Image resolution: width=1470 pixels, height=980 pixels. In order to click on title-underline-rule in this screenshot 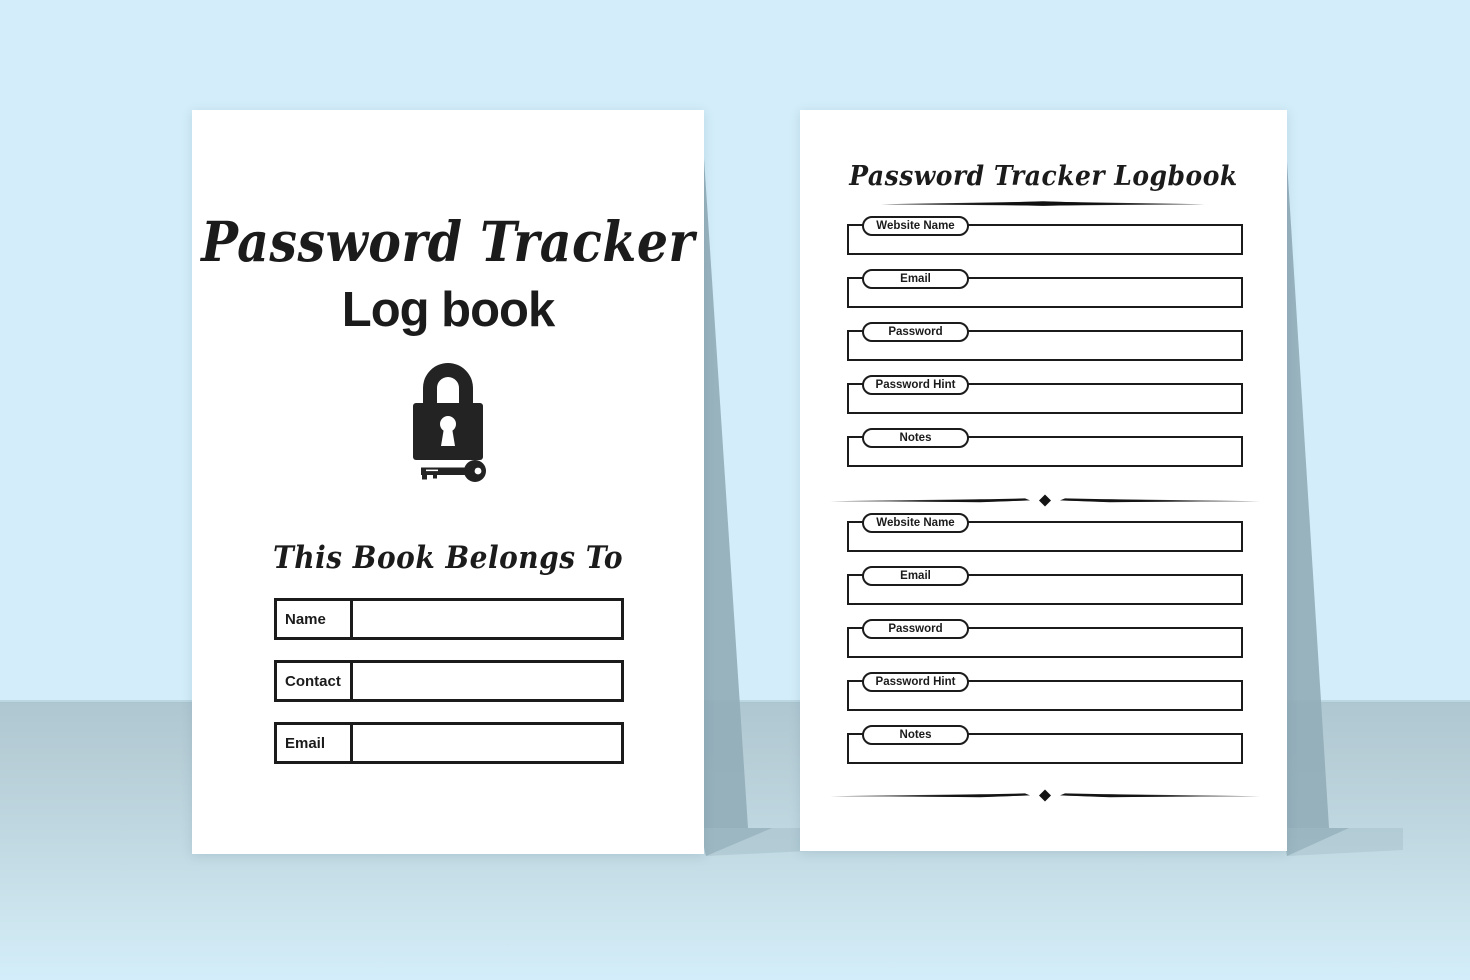, I will do `click(1043, 204)`.